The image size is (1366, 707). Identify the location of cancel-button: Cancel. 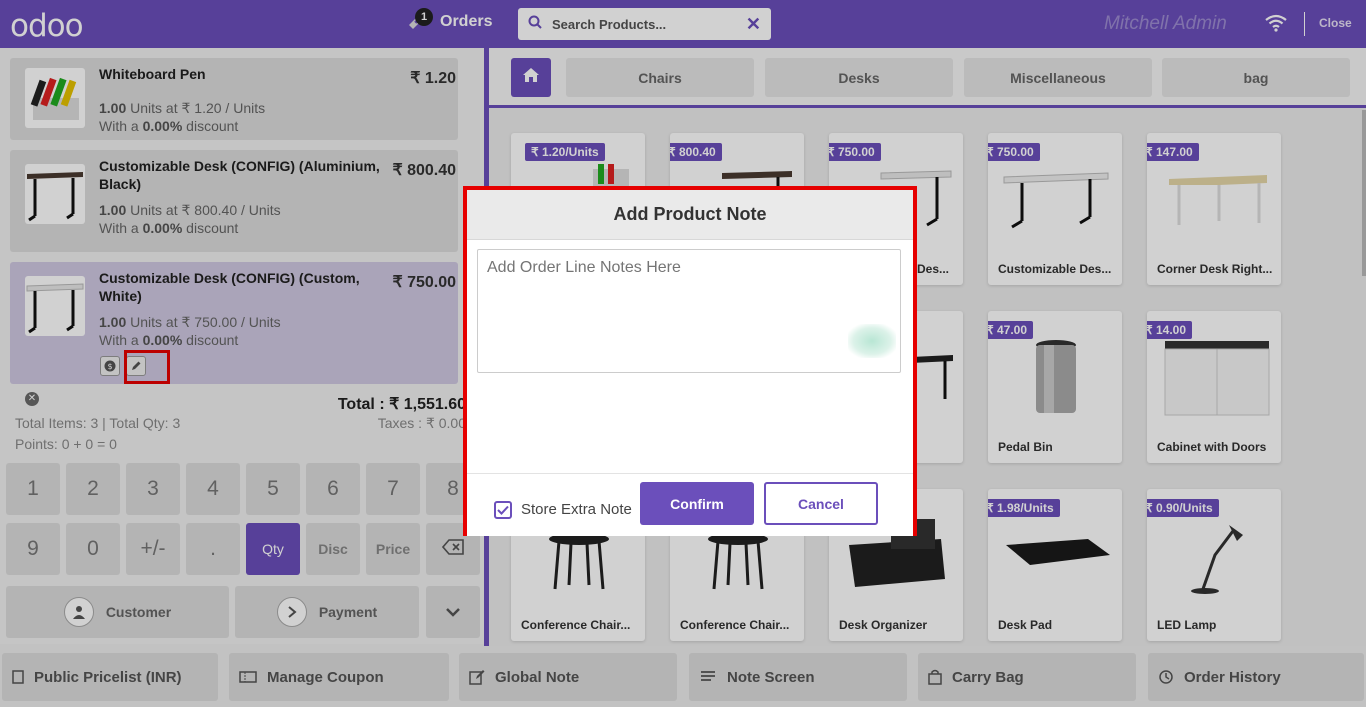
(821, 503).